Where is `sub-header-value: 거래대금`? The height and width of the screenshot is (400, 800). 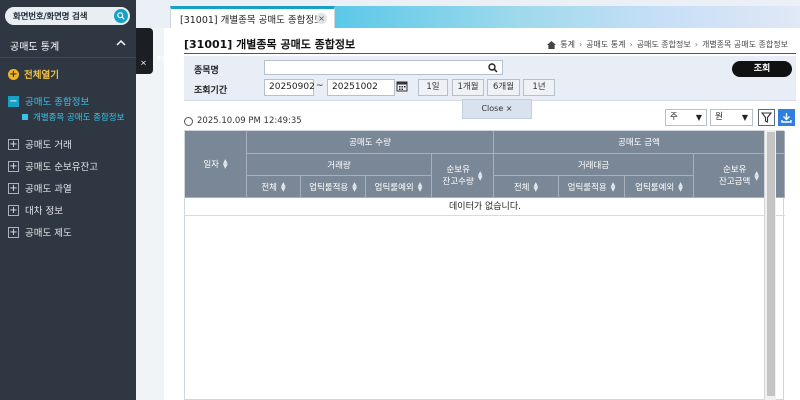 sub-header-value: 거래대금 is located at coordinates (594, 165).